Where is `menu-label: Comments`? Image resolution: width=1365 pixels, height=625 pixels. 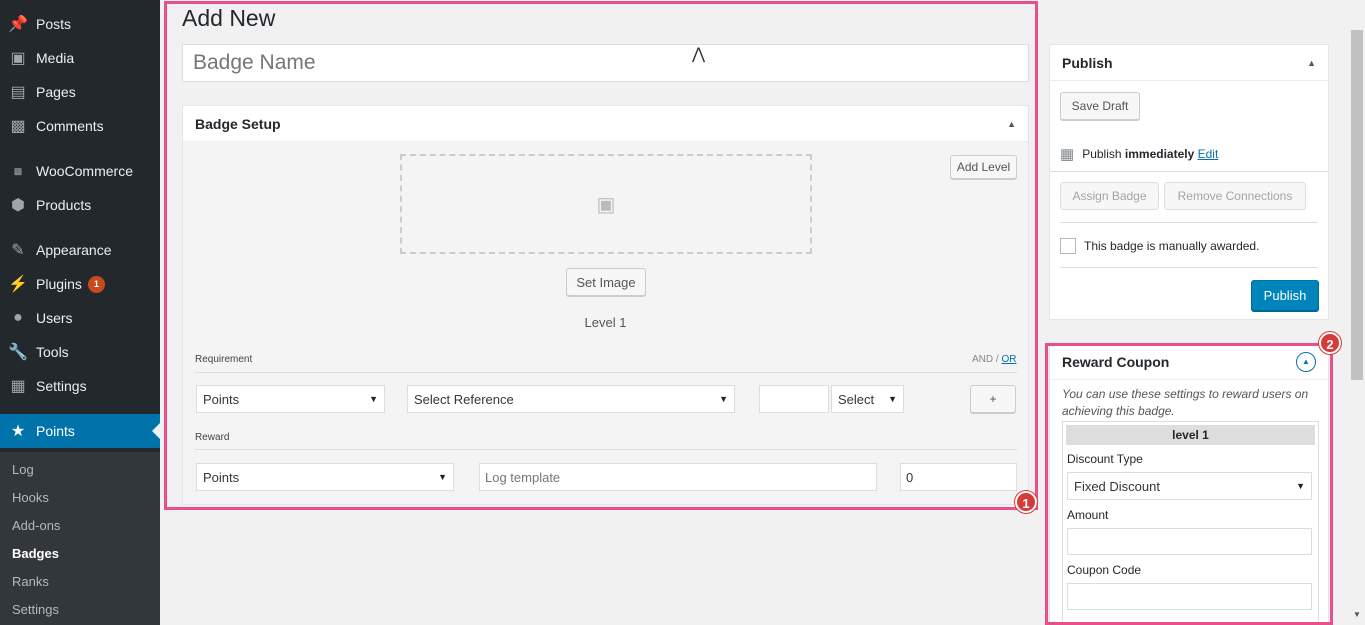 menu-label: Comments is located at coordinates (70, 126).